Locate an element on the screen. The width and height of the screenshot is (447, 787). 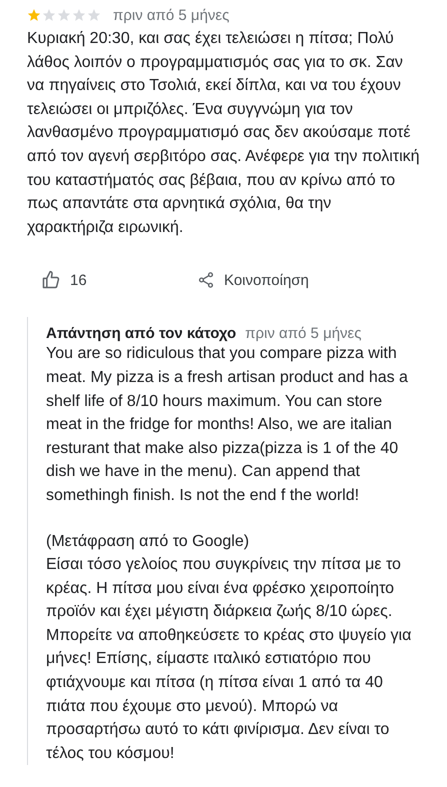
reply-time: πριν από 5 μήνες is located at coordinates (303, 333).